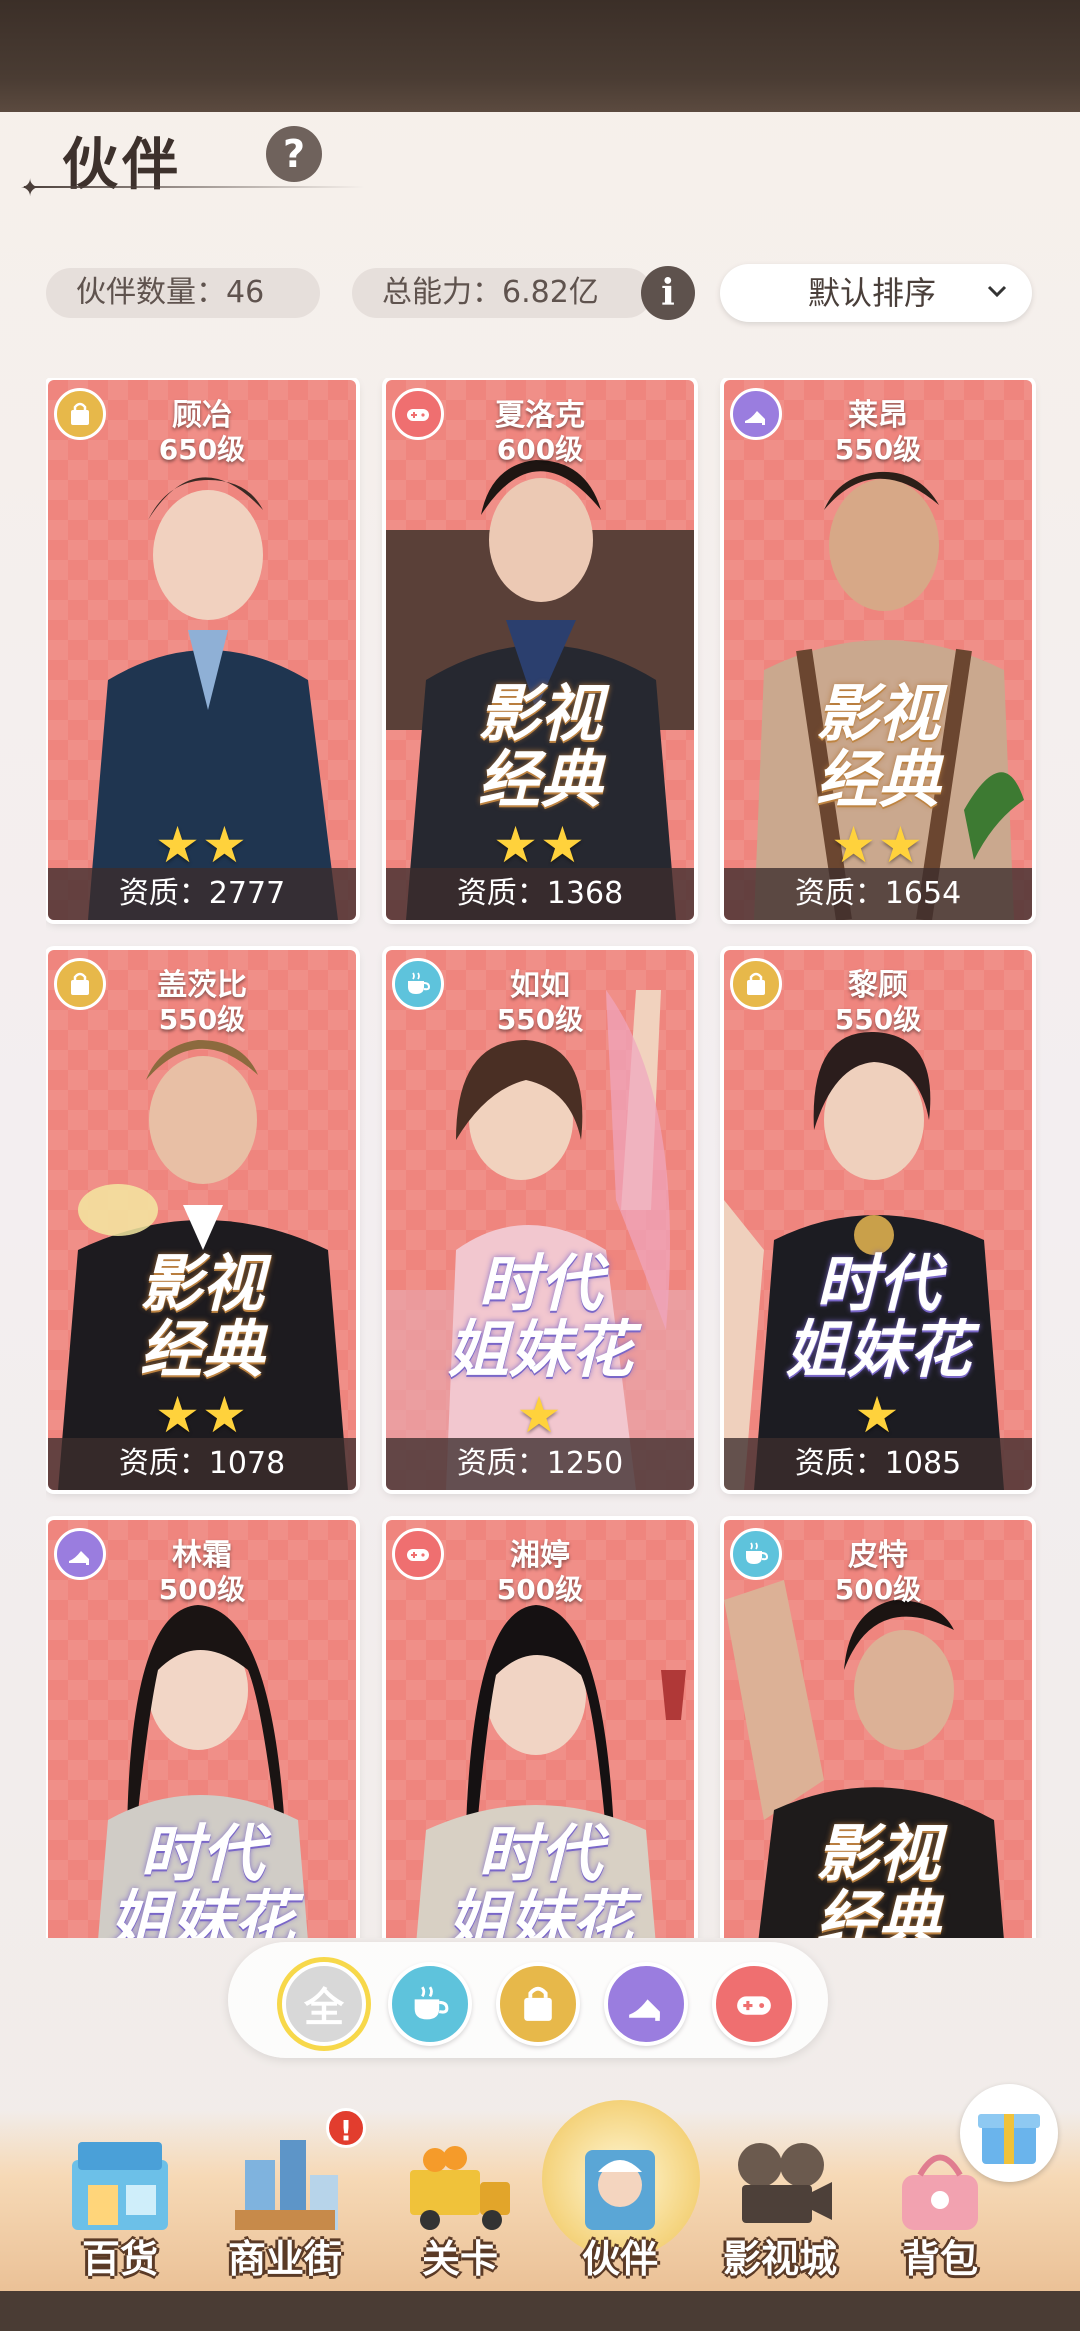 Image resolution: width=1080 pixels, height=2331 pixels. Describe the element at coordinates (878, 1729) in the screenshot. I see `partner-card: 皮特 500级 影视 经典` at that location.